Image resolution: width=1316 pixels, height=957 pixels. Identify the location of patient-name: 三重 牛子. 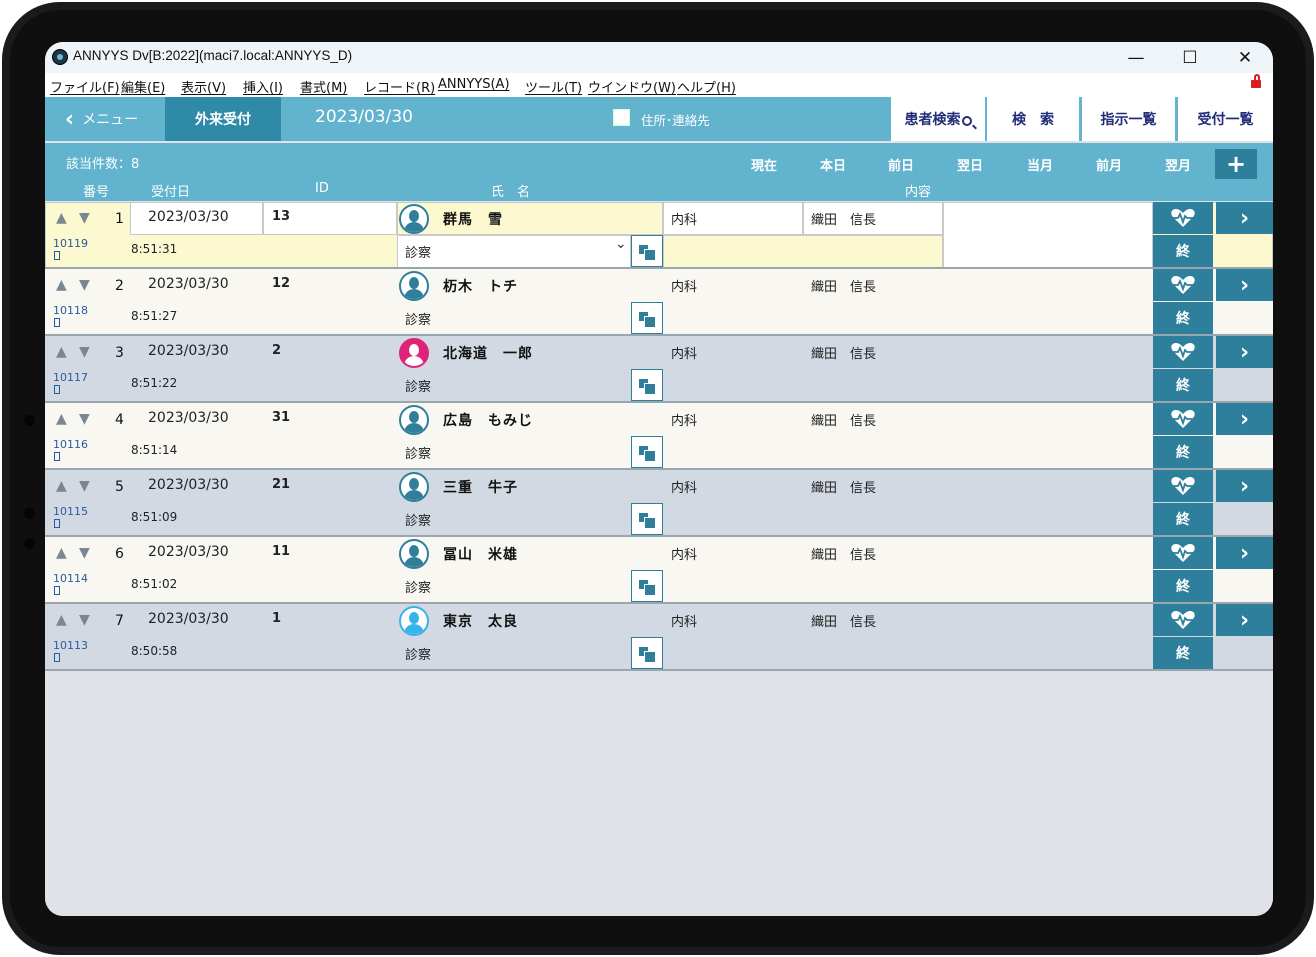
(480, 487).